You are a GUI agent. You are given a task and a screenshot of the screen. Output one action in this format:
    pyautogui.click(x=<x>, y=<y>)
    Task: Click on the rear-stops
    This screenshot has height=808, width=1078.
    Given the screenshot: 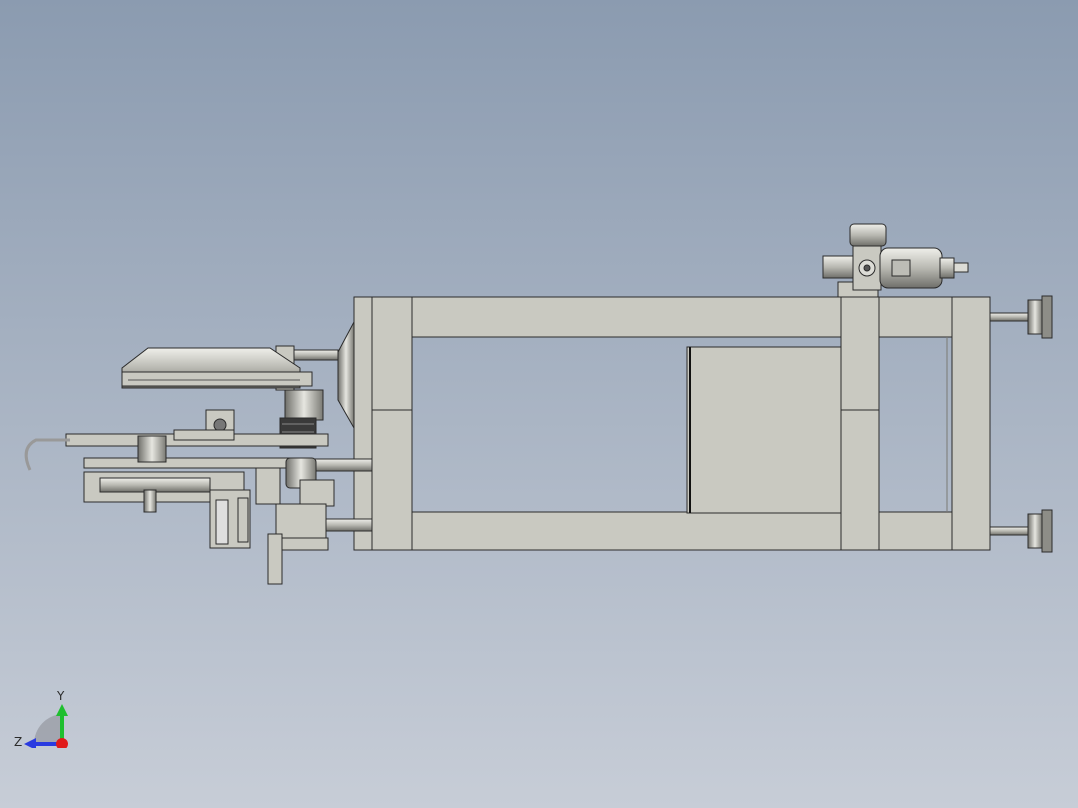 What is the action you would take?
    pyautogui.click(x=1021, y=424)
    